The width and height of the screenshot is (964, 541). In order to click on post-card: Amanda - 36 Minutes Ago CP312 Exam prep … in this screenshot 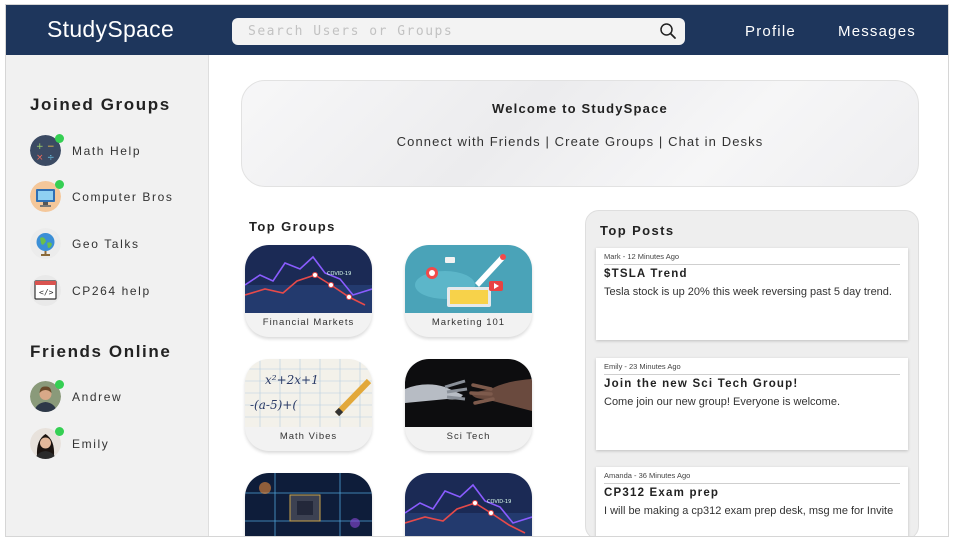, I will do `click(752, 501)`.